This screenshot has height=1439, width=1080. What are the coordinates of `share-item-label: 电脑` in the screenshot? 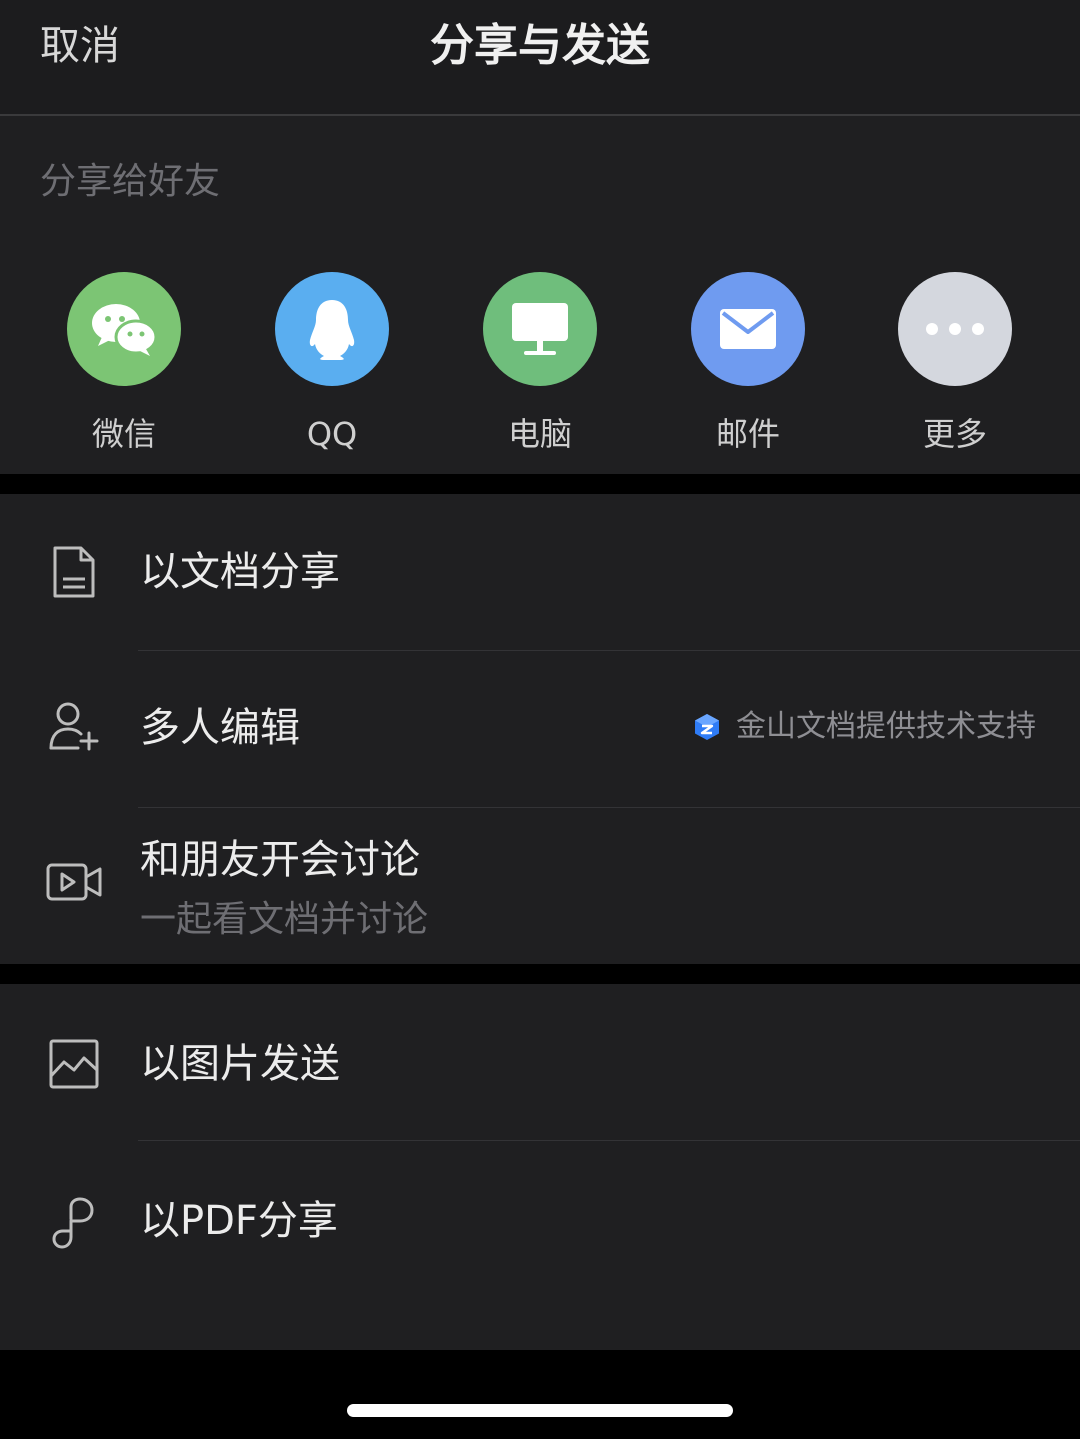 It's located at (539, 434).